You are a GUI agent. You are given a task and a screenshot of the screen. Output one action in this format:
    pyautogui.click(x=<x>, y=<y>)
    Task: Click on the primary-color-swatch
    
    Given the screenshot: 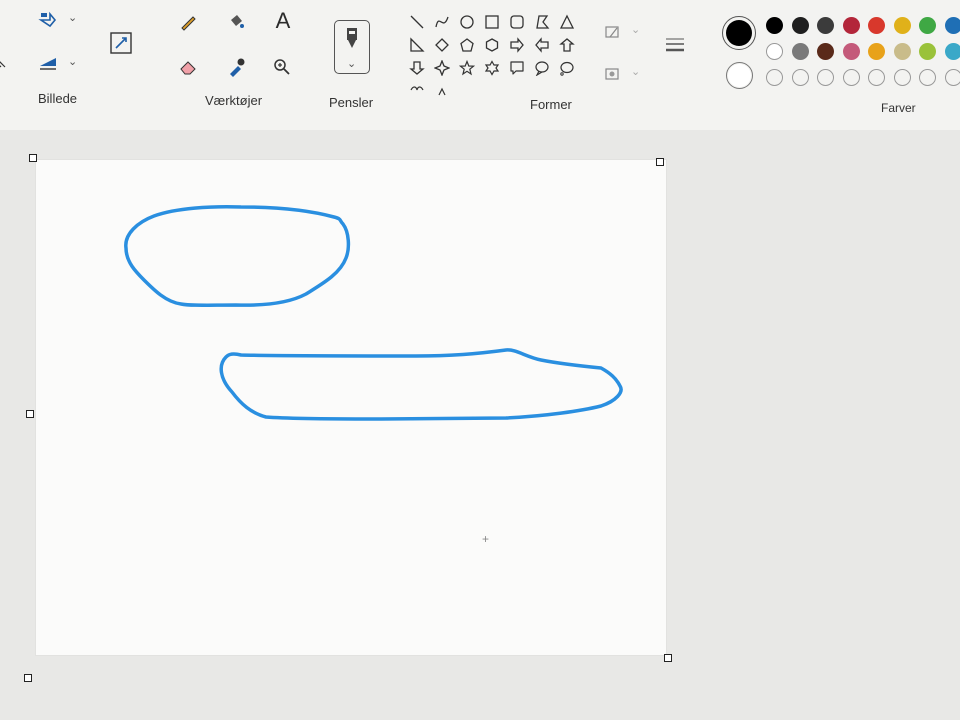 What is the action you would take?
    pyautogui.click(x=739, y=33)
    